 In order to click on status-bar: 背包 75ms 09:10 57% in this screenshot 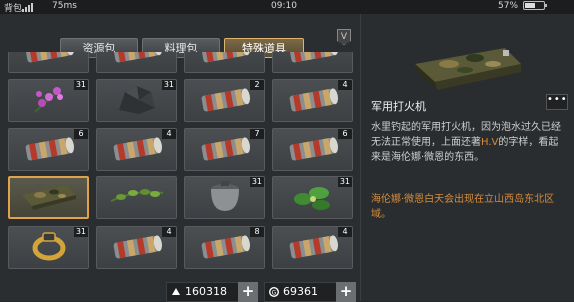, I will do `click(287, 7)`.